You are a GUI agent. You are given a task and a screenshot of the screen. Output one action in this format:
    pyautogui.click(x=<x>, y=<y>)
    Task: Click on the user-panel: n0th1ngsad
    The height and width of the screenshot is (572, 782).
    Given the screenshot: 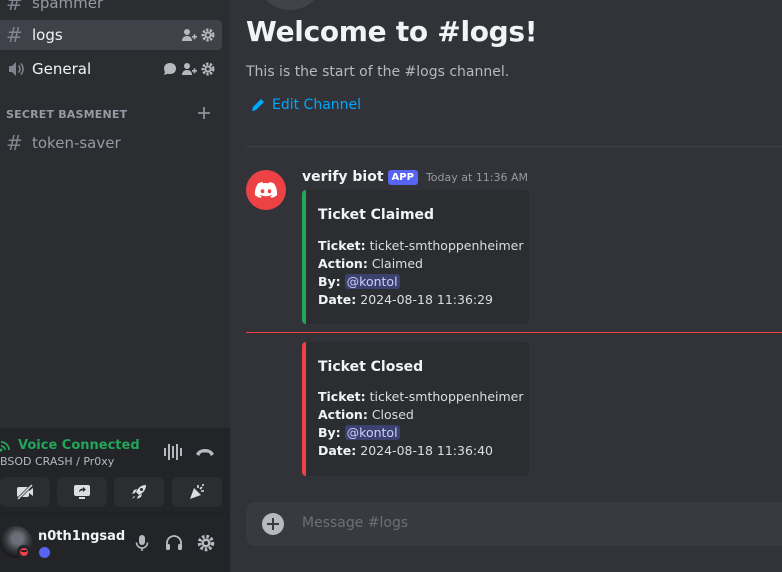 What is the action you would take?
    pyautogui.click(x=115, y=543)
    